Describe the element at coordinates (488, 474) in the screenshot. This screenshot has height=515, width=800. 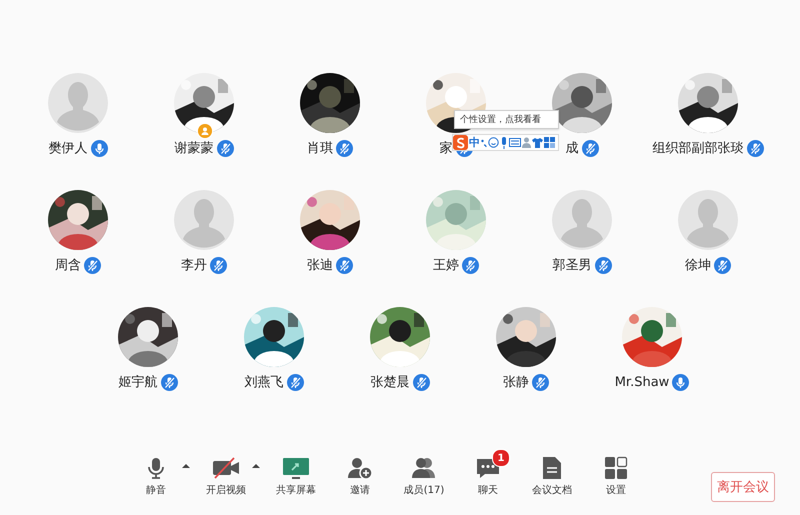
I see `chat-button: 聊天 1` at that location.